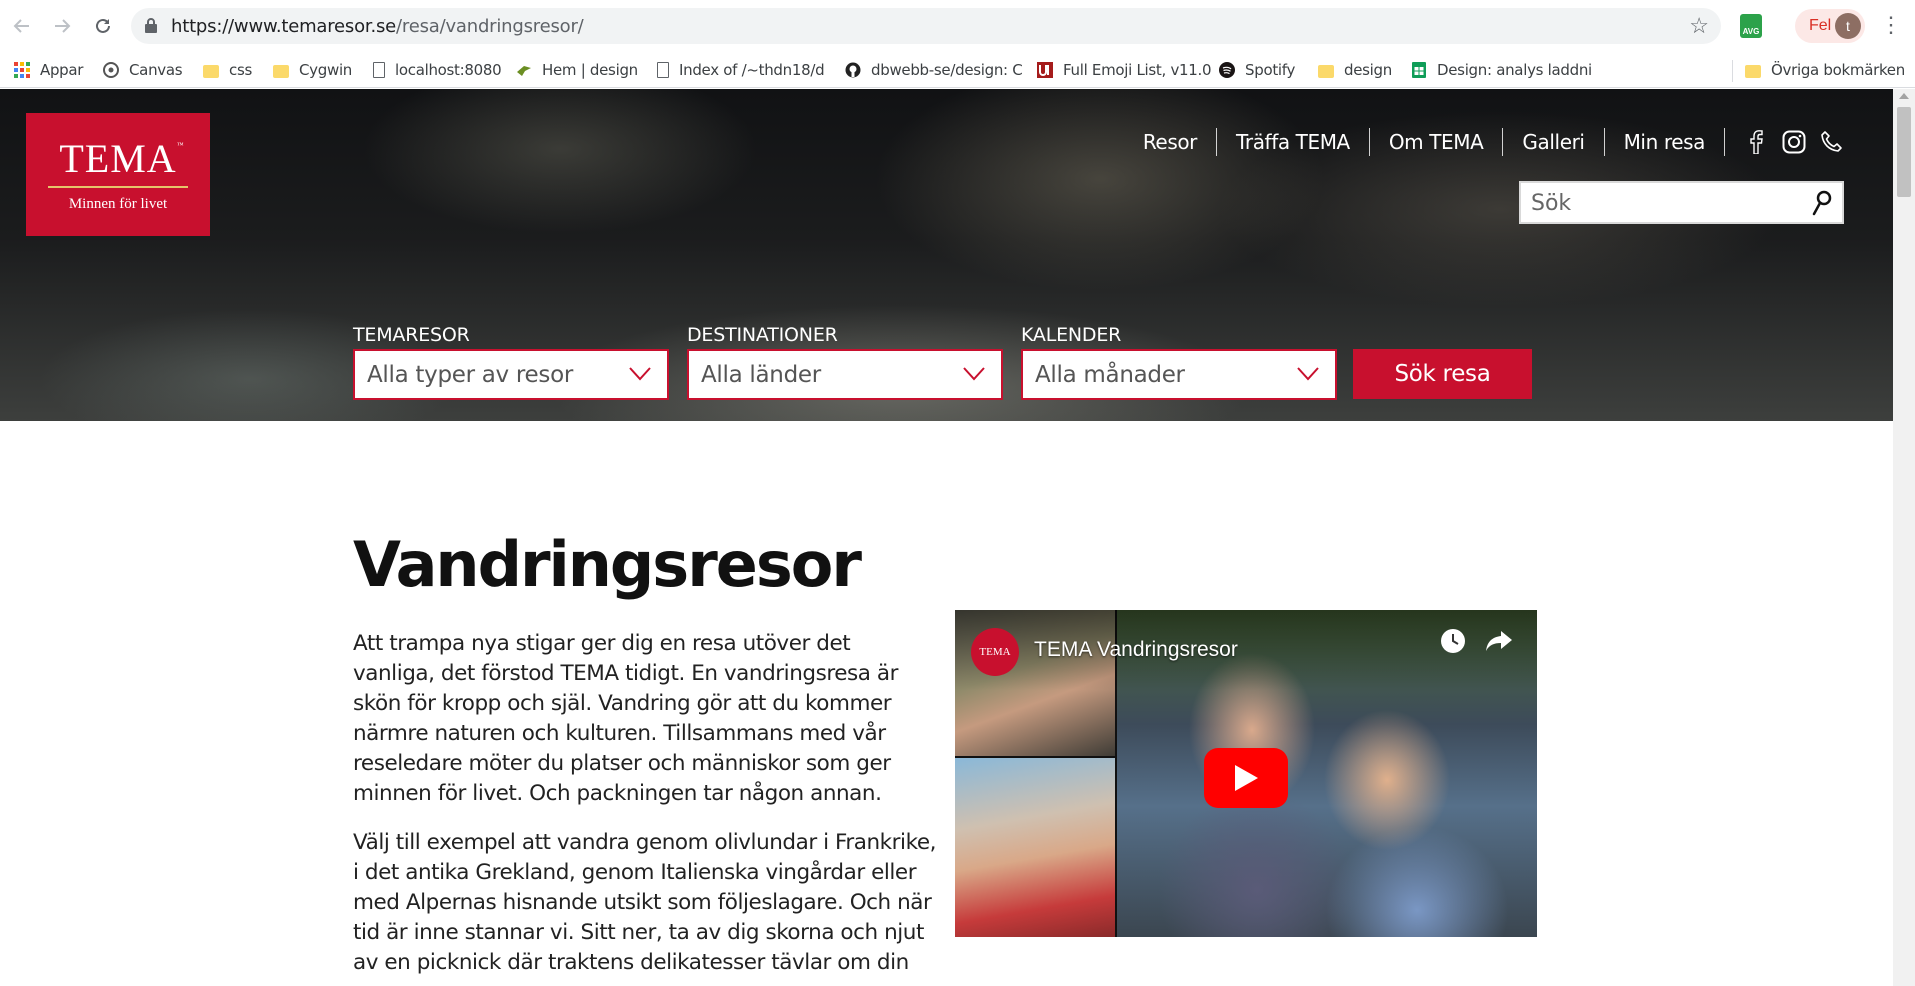 This screenshot has height=986, width=1915. Describe the element at coordinates (1355, 70) in the screenshot. I see `bookmark-design: design` at that location.